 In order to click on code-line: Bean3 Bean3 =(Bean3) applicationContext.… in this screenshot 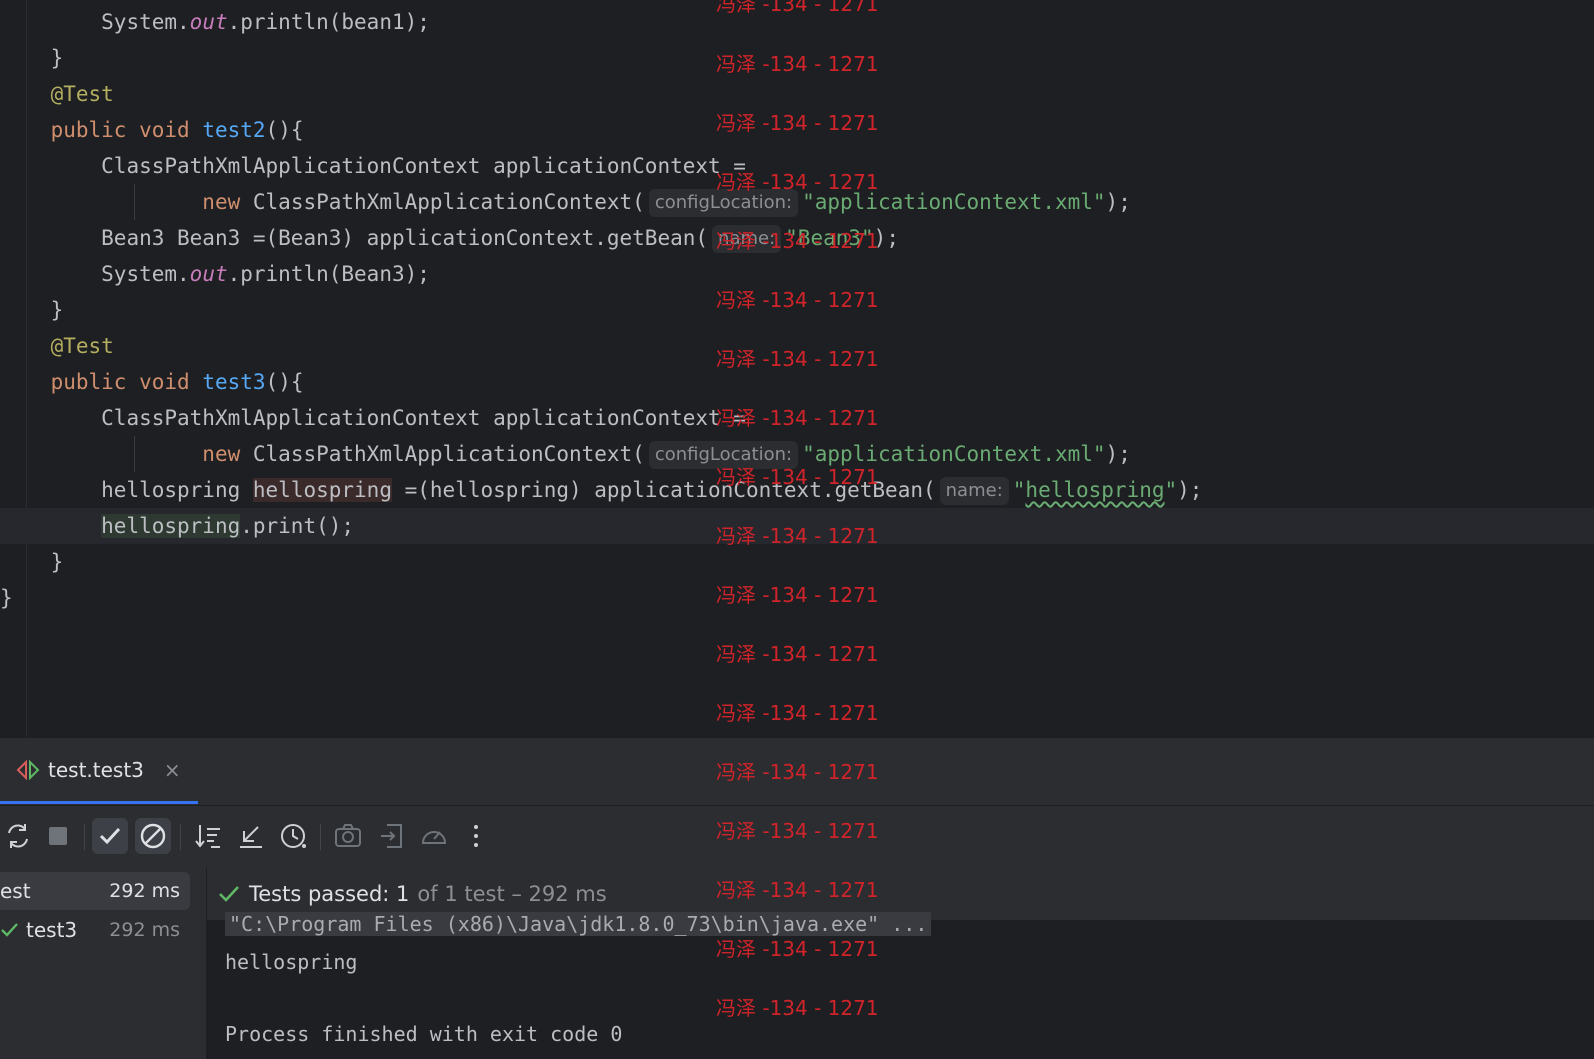, I will do `click(797, 238)`.